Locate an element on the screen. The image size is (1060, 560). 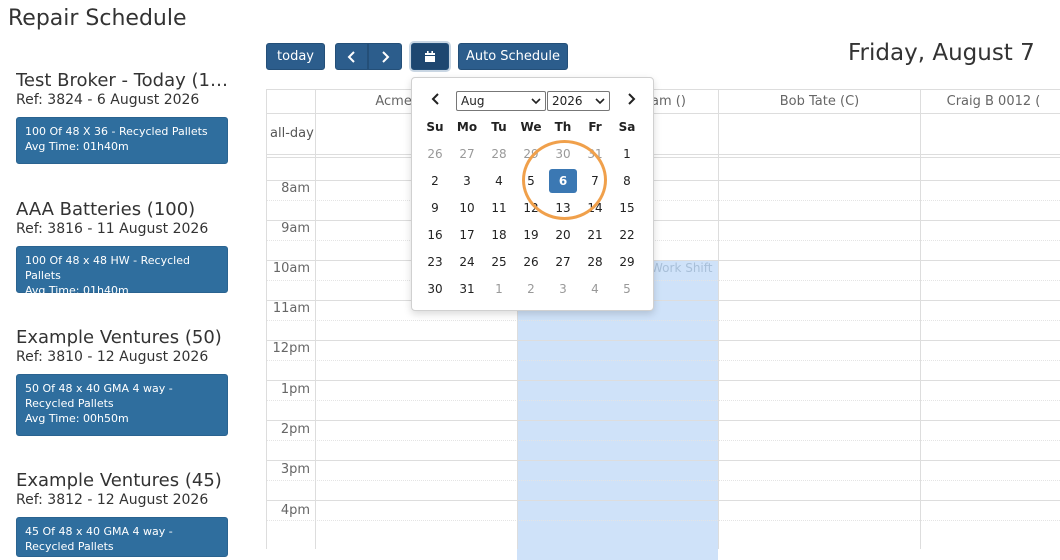
job-title: AAA Batteries (100) is located at coordinates (106, 209).